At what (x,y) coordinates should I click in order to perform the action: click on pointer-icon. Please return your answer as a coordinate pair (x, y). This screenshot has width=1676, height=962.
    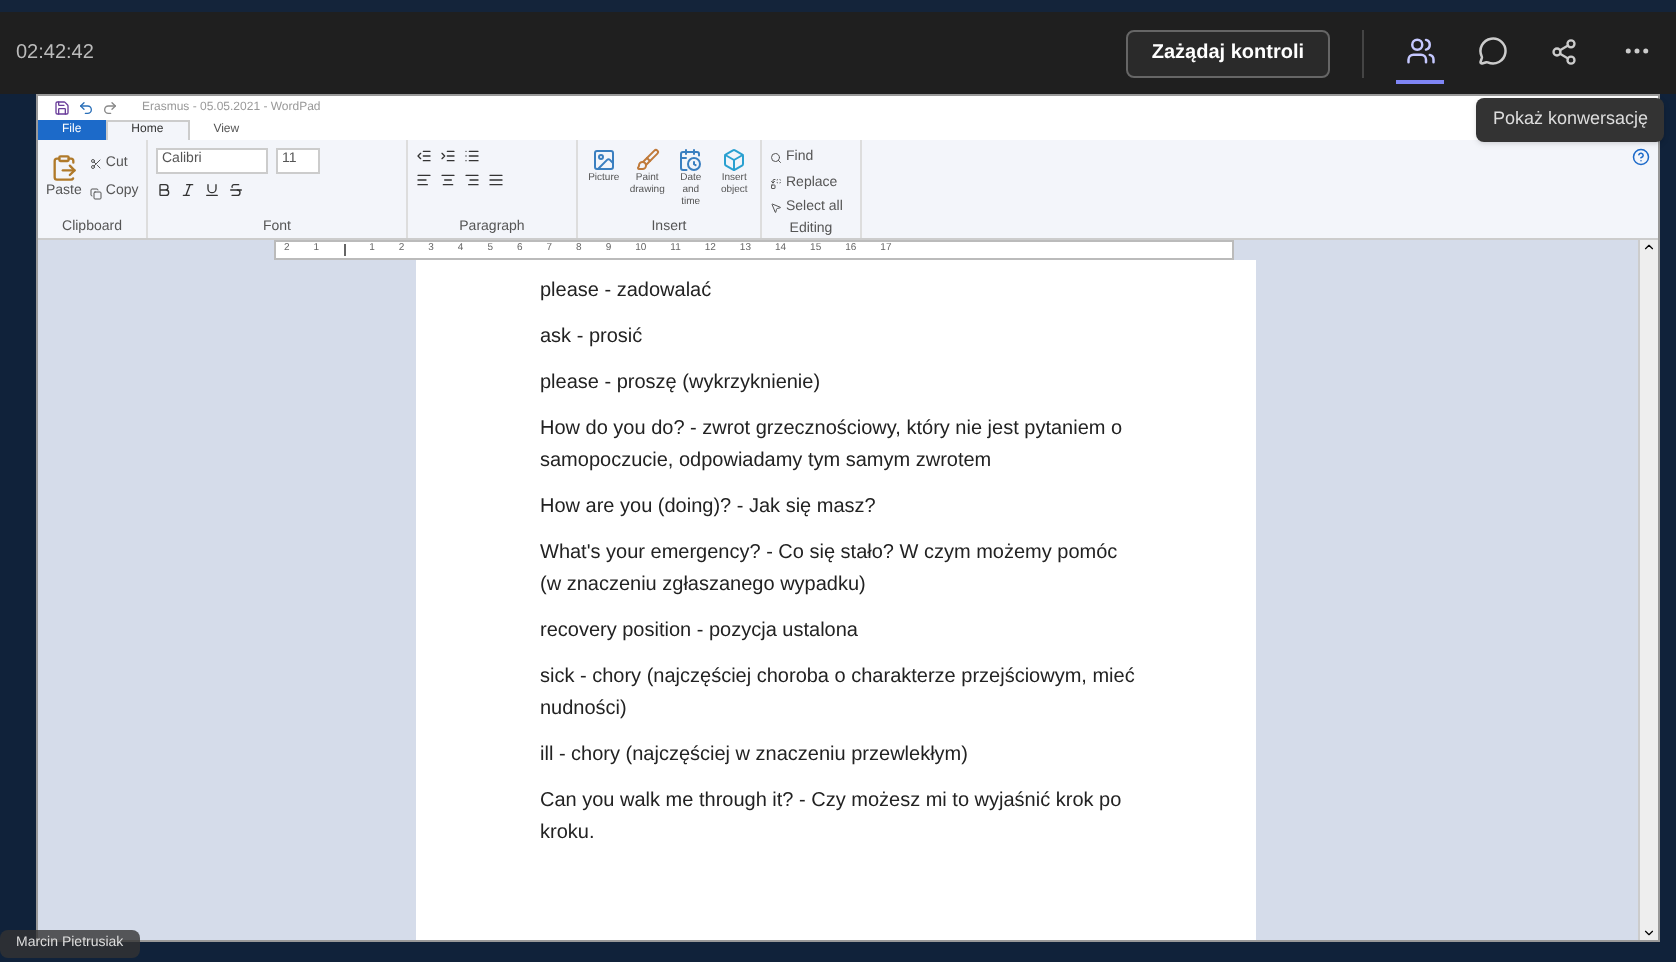
    Looking at the image, I should click on (776, 208).